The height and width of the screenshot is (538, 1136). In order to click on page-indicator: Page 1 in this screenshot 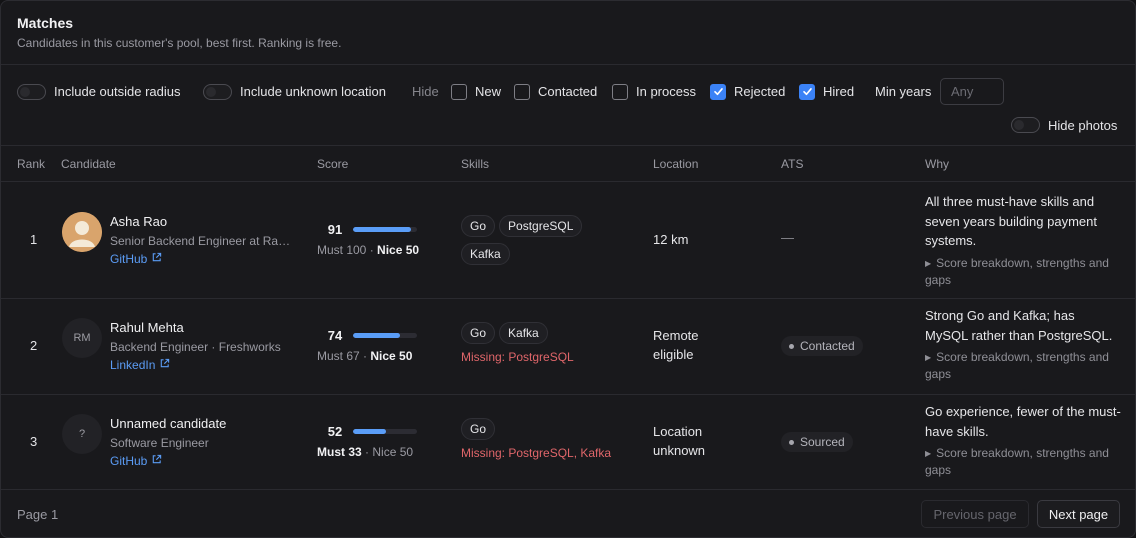, I will do `click(38, 514)`.